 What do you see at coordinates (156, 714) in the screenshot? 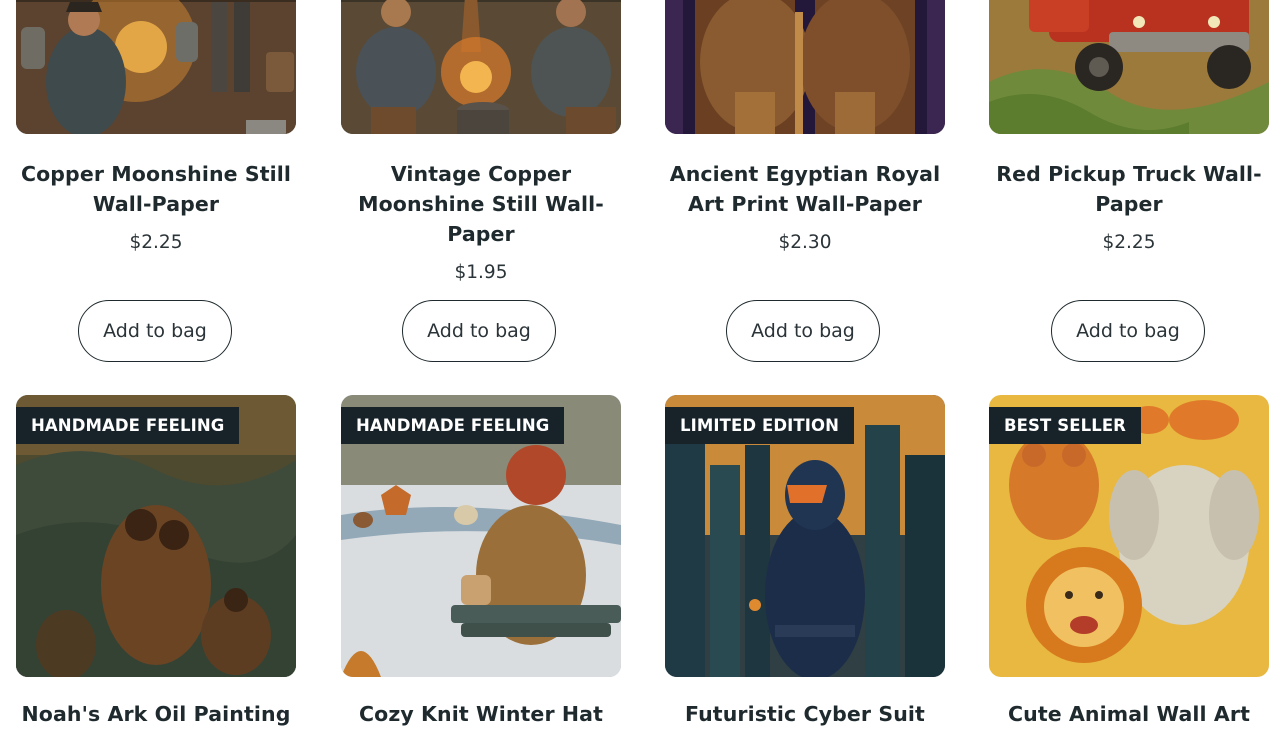
I see `product-title: Noah's Ark Oil Painting` at bounding box center [156, 714].